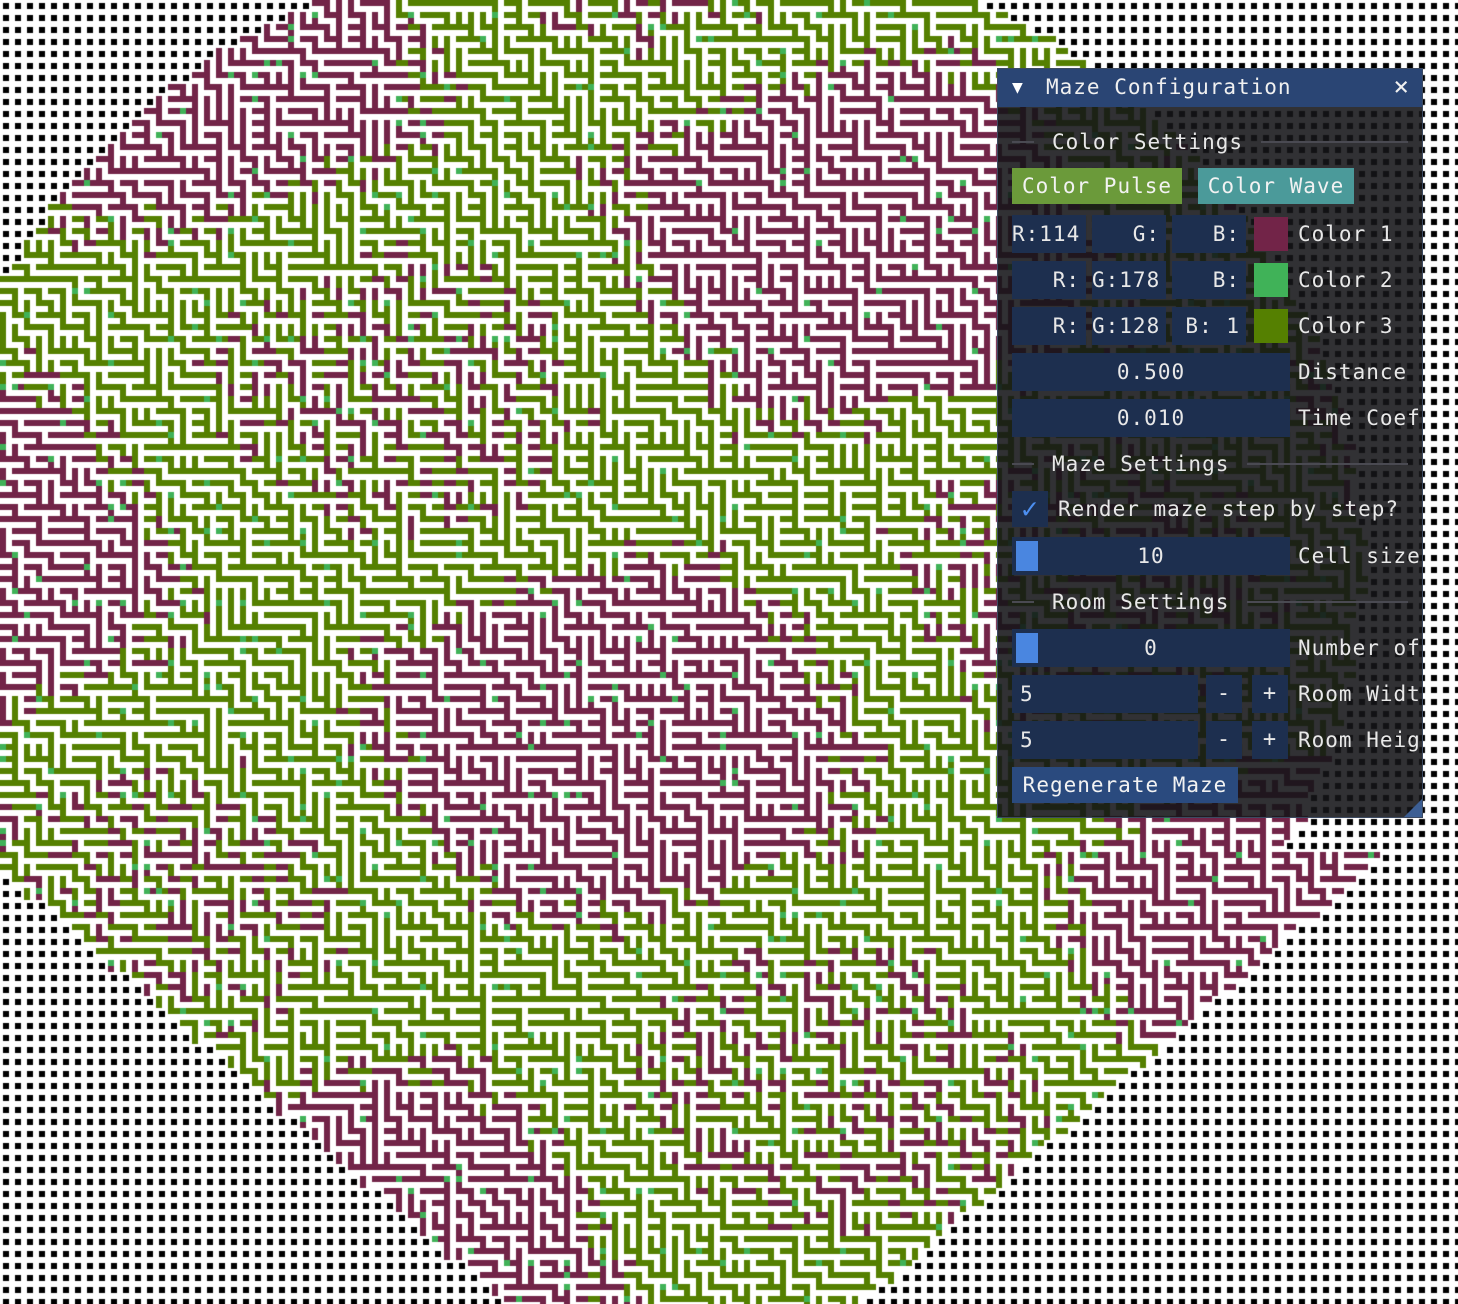 The height and width of the screenshot is (1304, 1458). I want to click on cell-size-value: 10, so click(1151, 556).